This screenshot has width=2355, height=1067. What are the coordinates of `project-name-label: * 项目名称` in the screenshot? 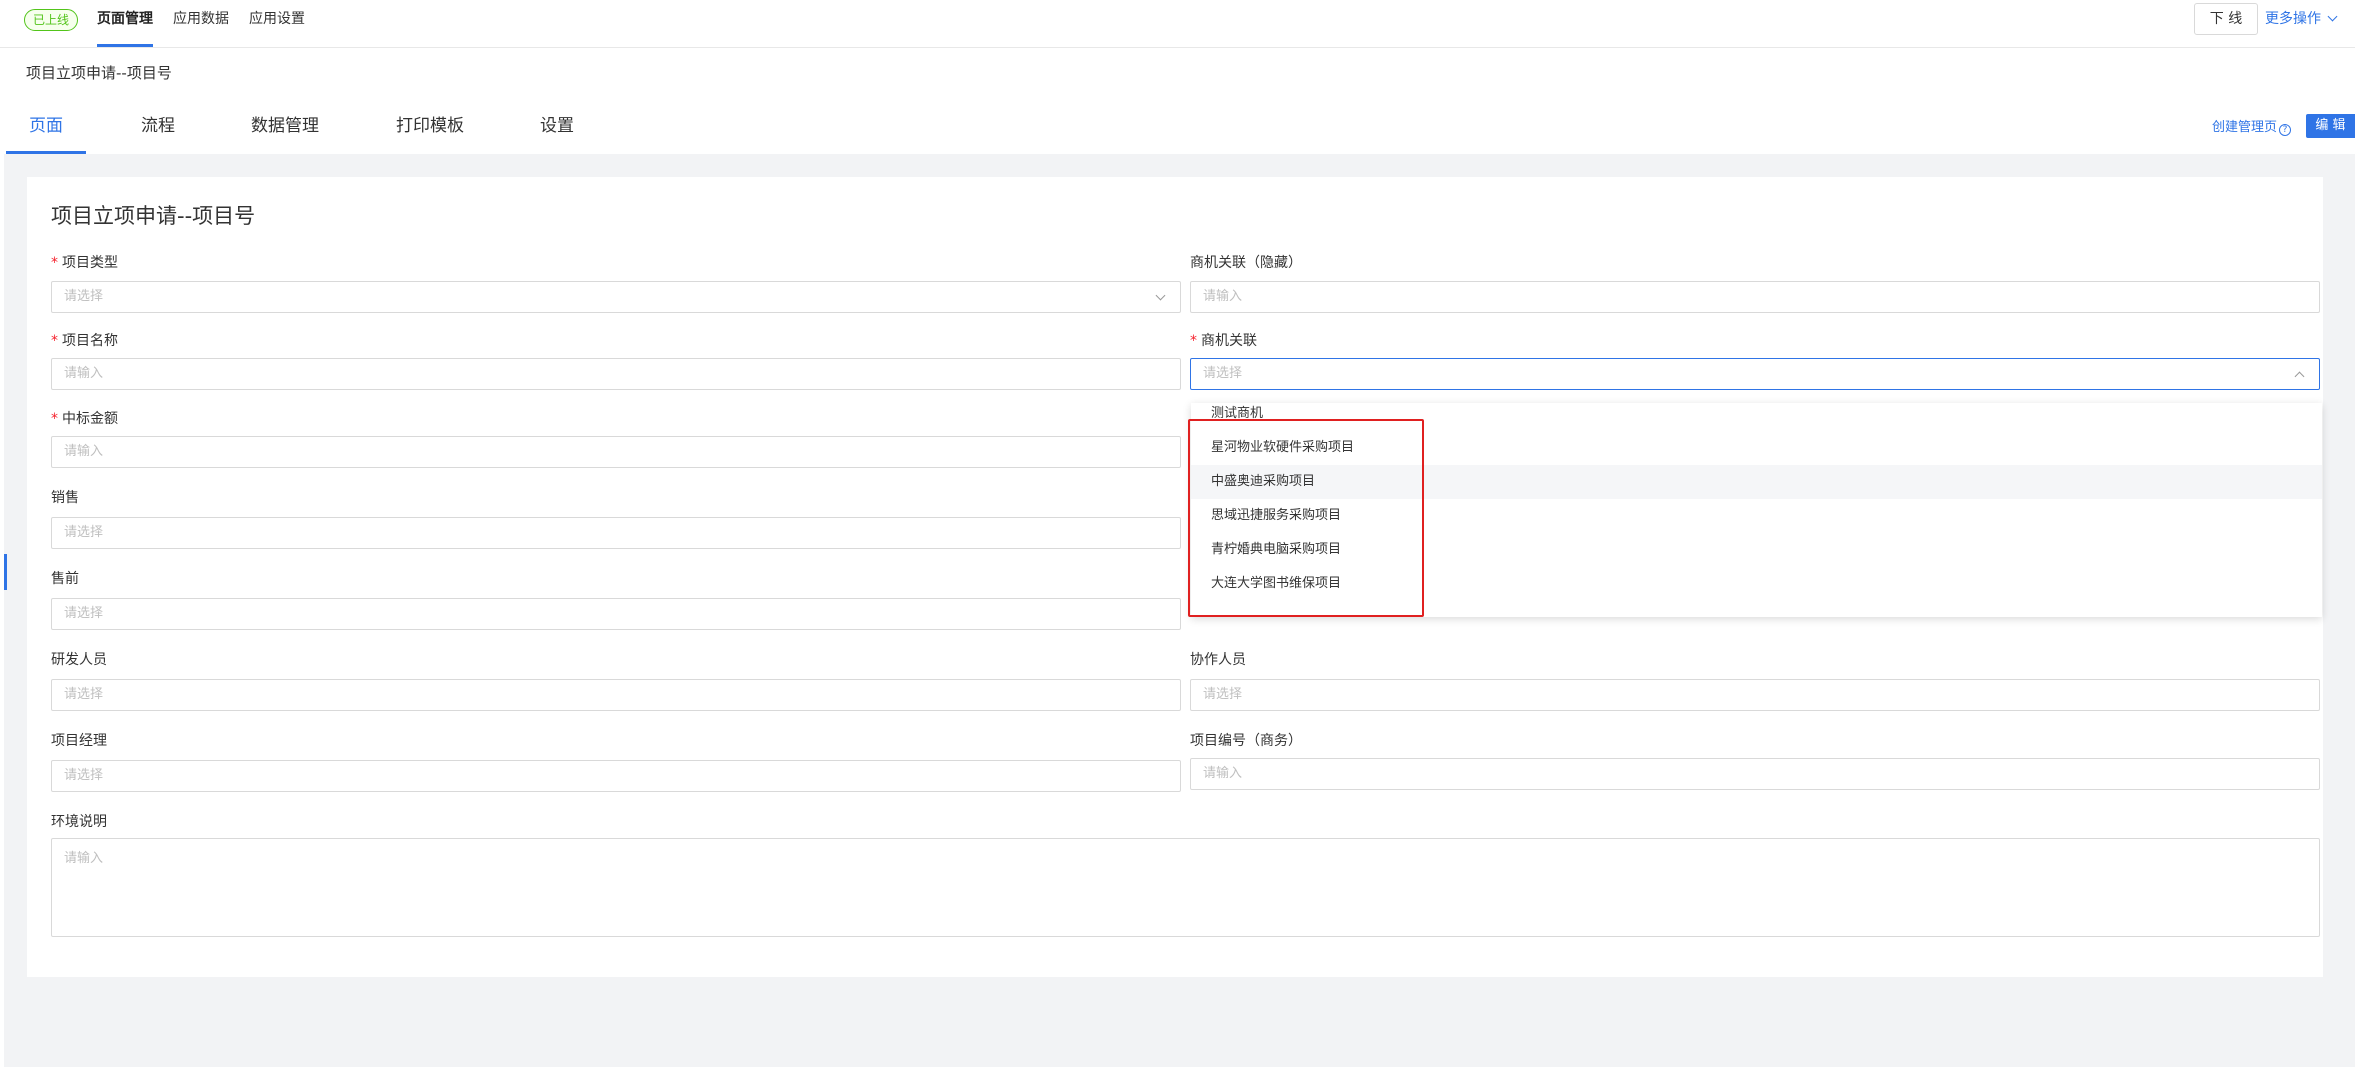 It's located at (84, 340).